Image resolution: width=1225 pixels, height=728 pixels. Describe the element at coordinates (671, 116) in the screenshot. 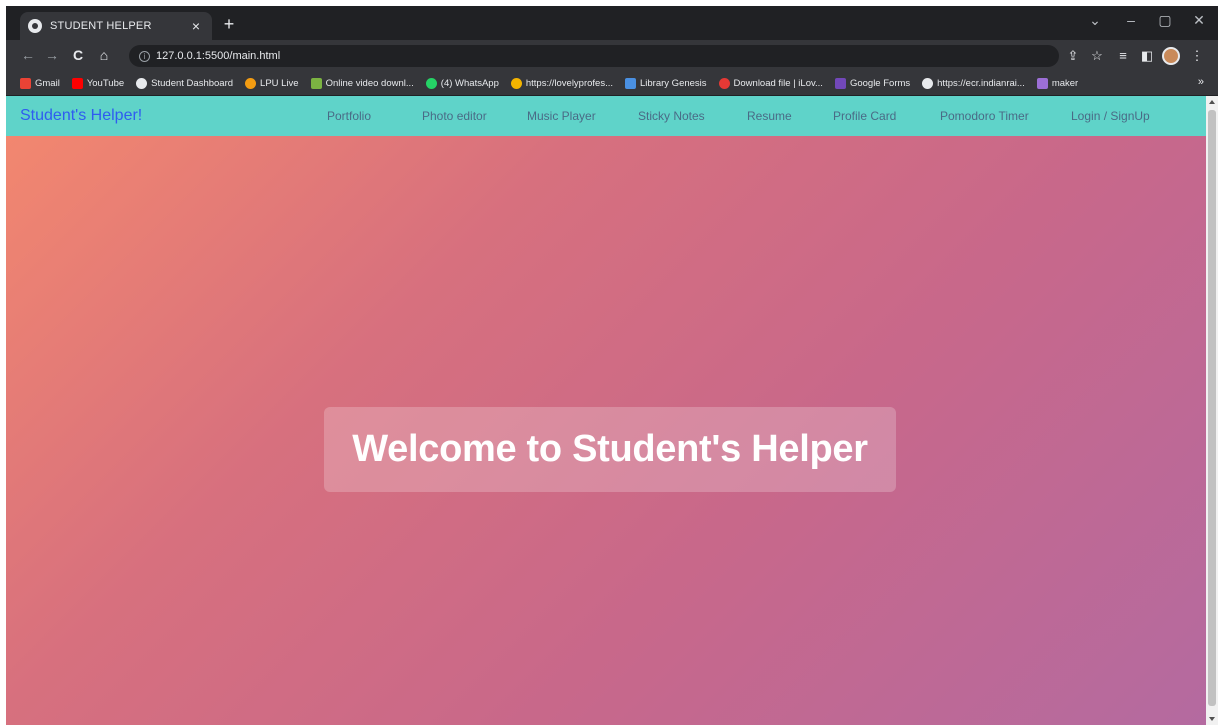

I see `nav-link-sticky-notes: Sticky Notes` at that location.